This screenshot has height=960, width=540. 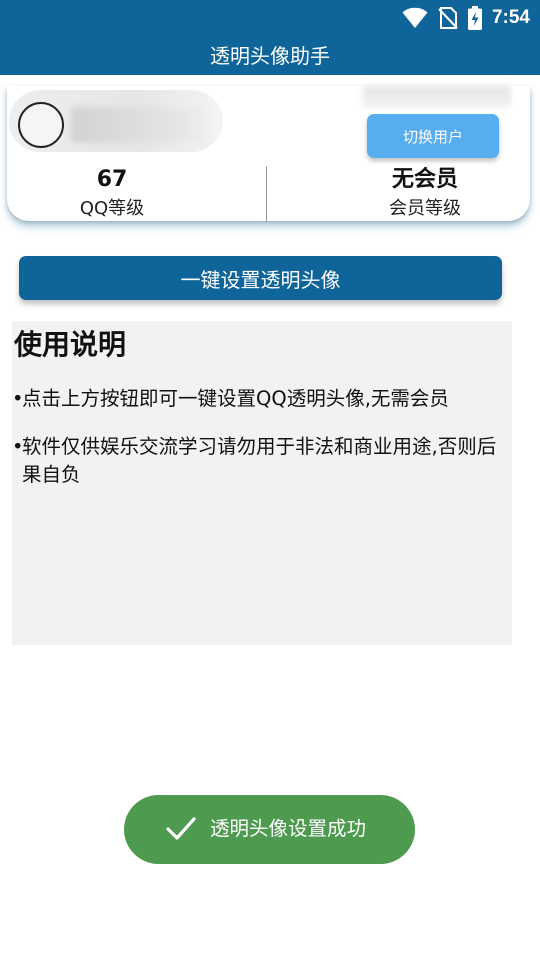 I want to click on status-icons: 7:54, so click(x=466, y=18).